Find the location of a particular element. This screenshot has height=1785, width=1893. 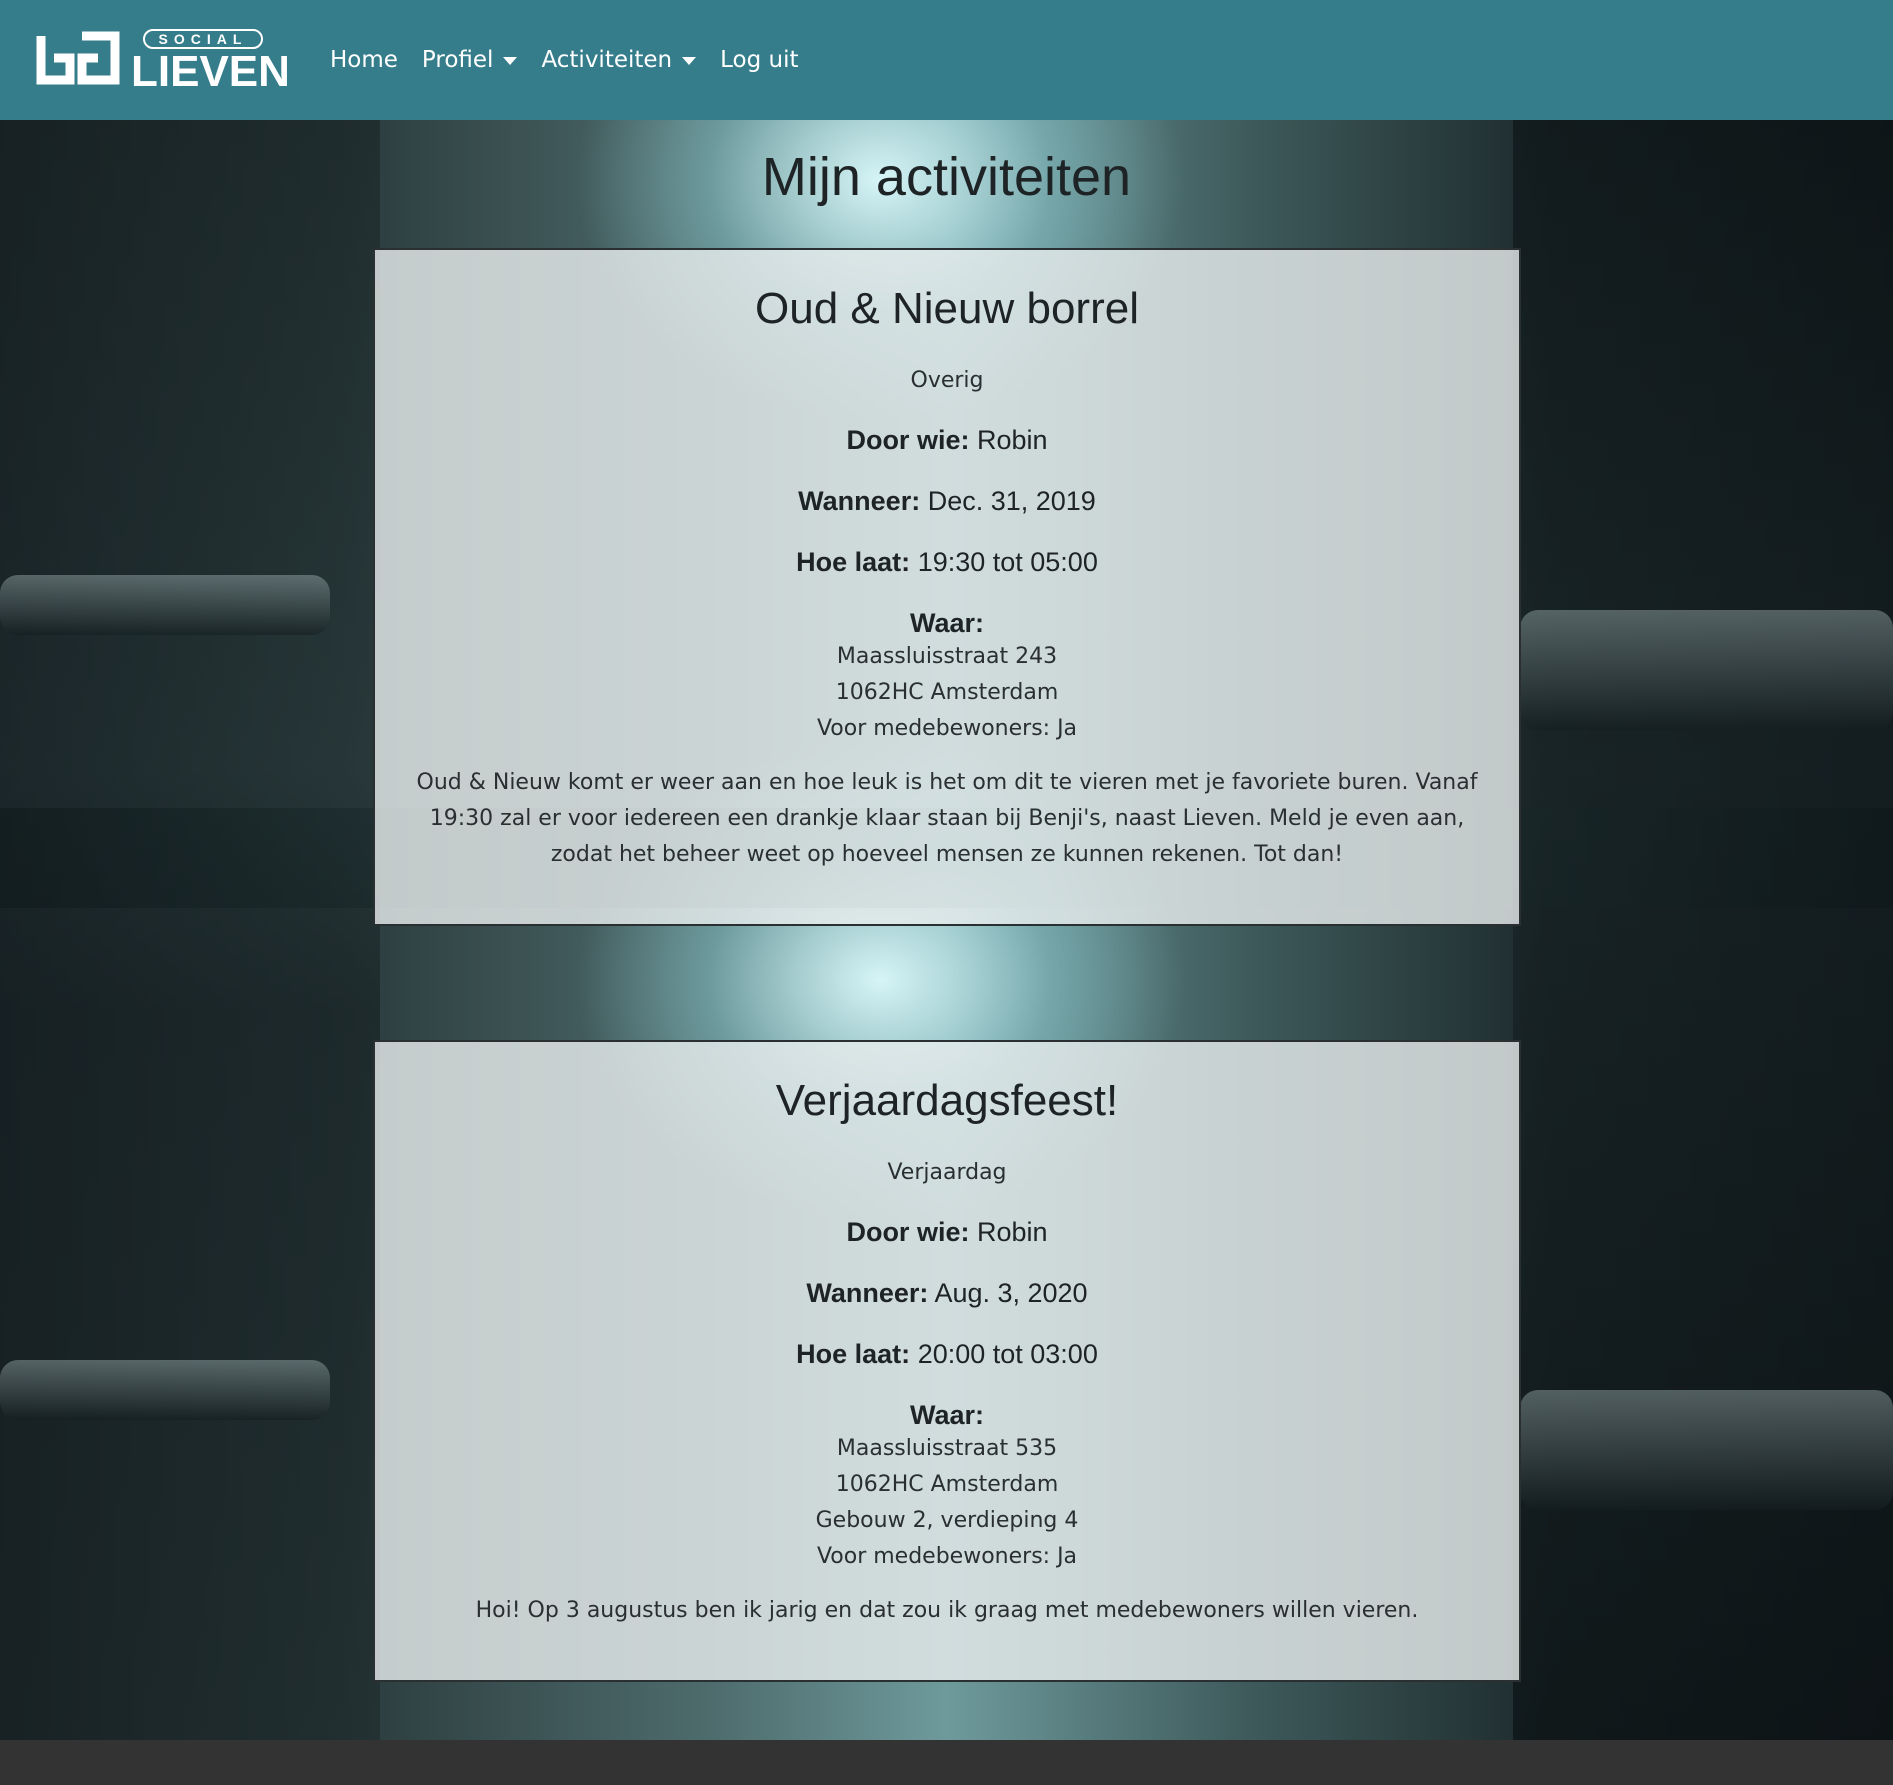

footer is located at coordinates (946, 1762).